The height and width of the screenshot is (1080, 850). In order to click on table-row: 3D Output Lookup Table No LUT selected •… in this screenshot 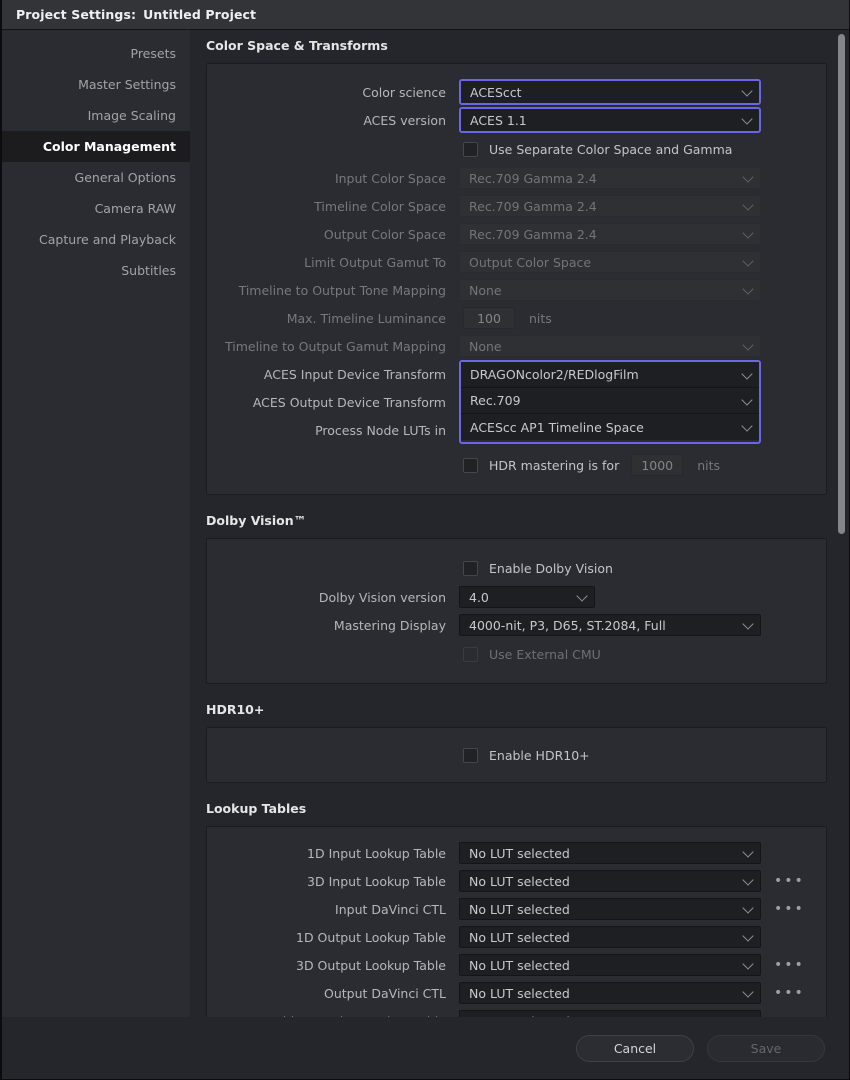, I will do `click(505, 965)`.